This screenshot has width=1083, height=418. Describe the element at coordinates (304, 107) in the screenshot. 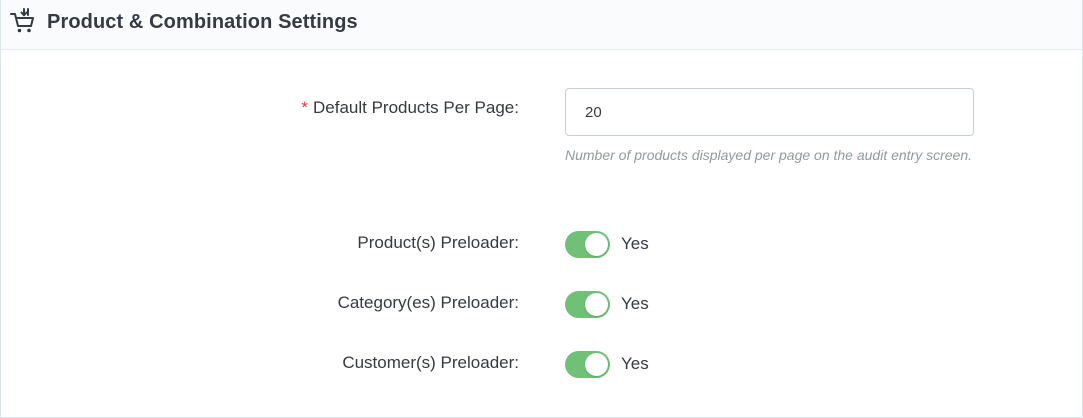

I see `required-marker: *` at that location.